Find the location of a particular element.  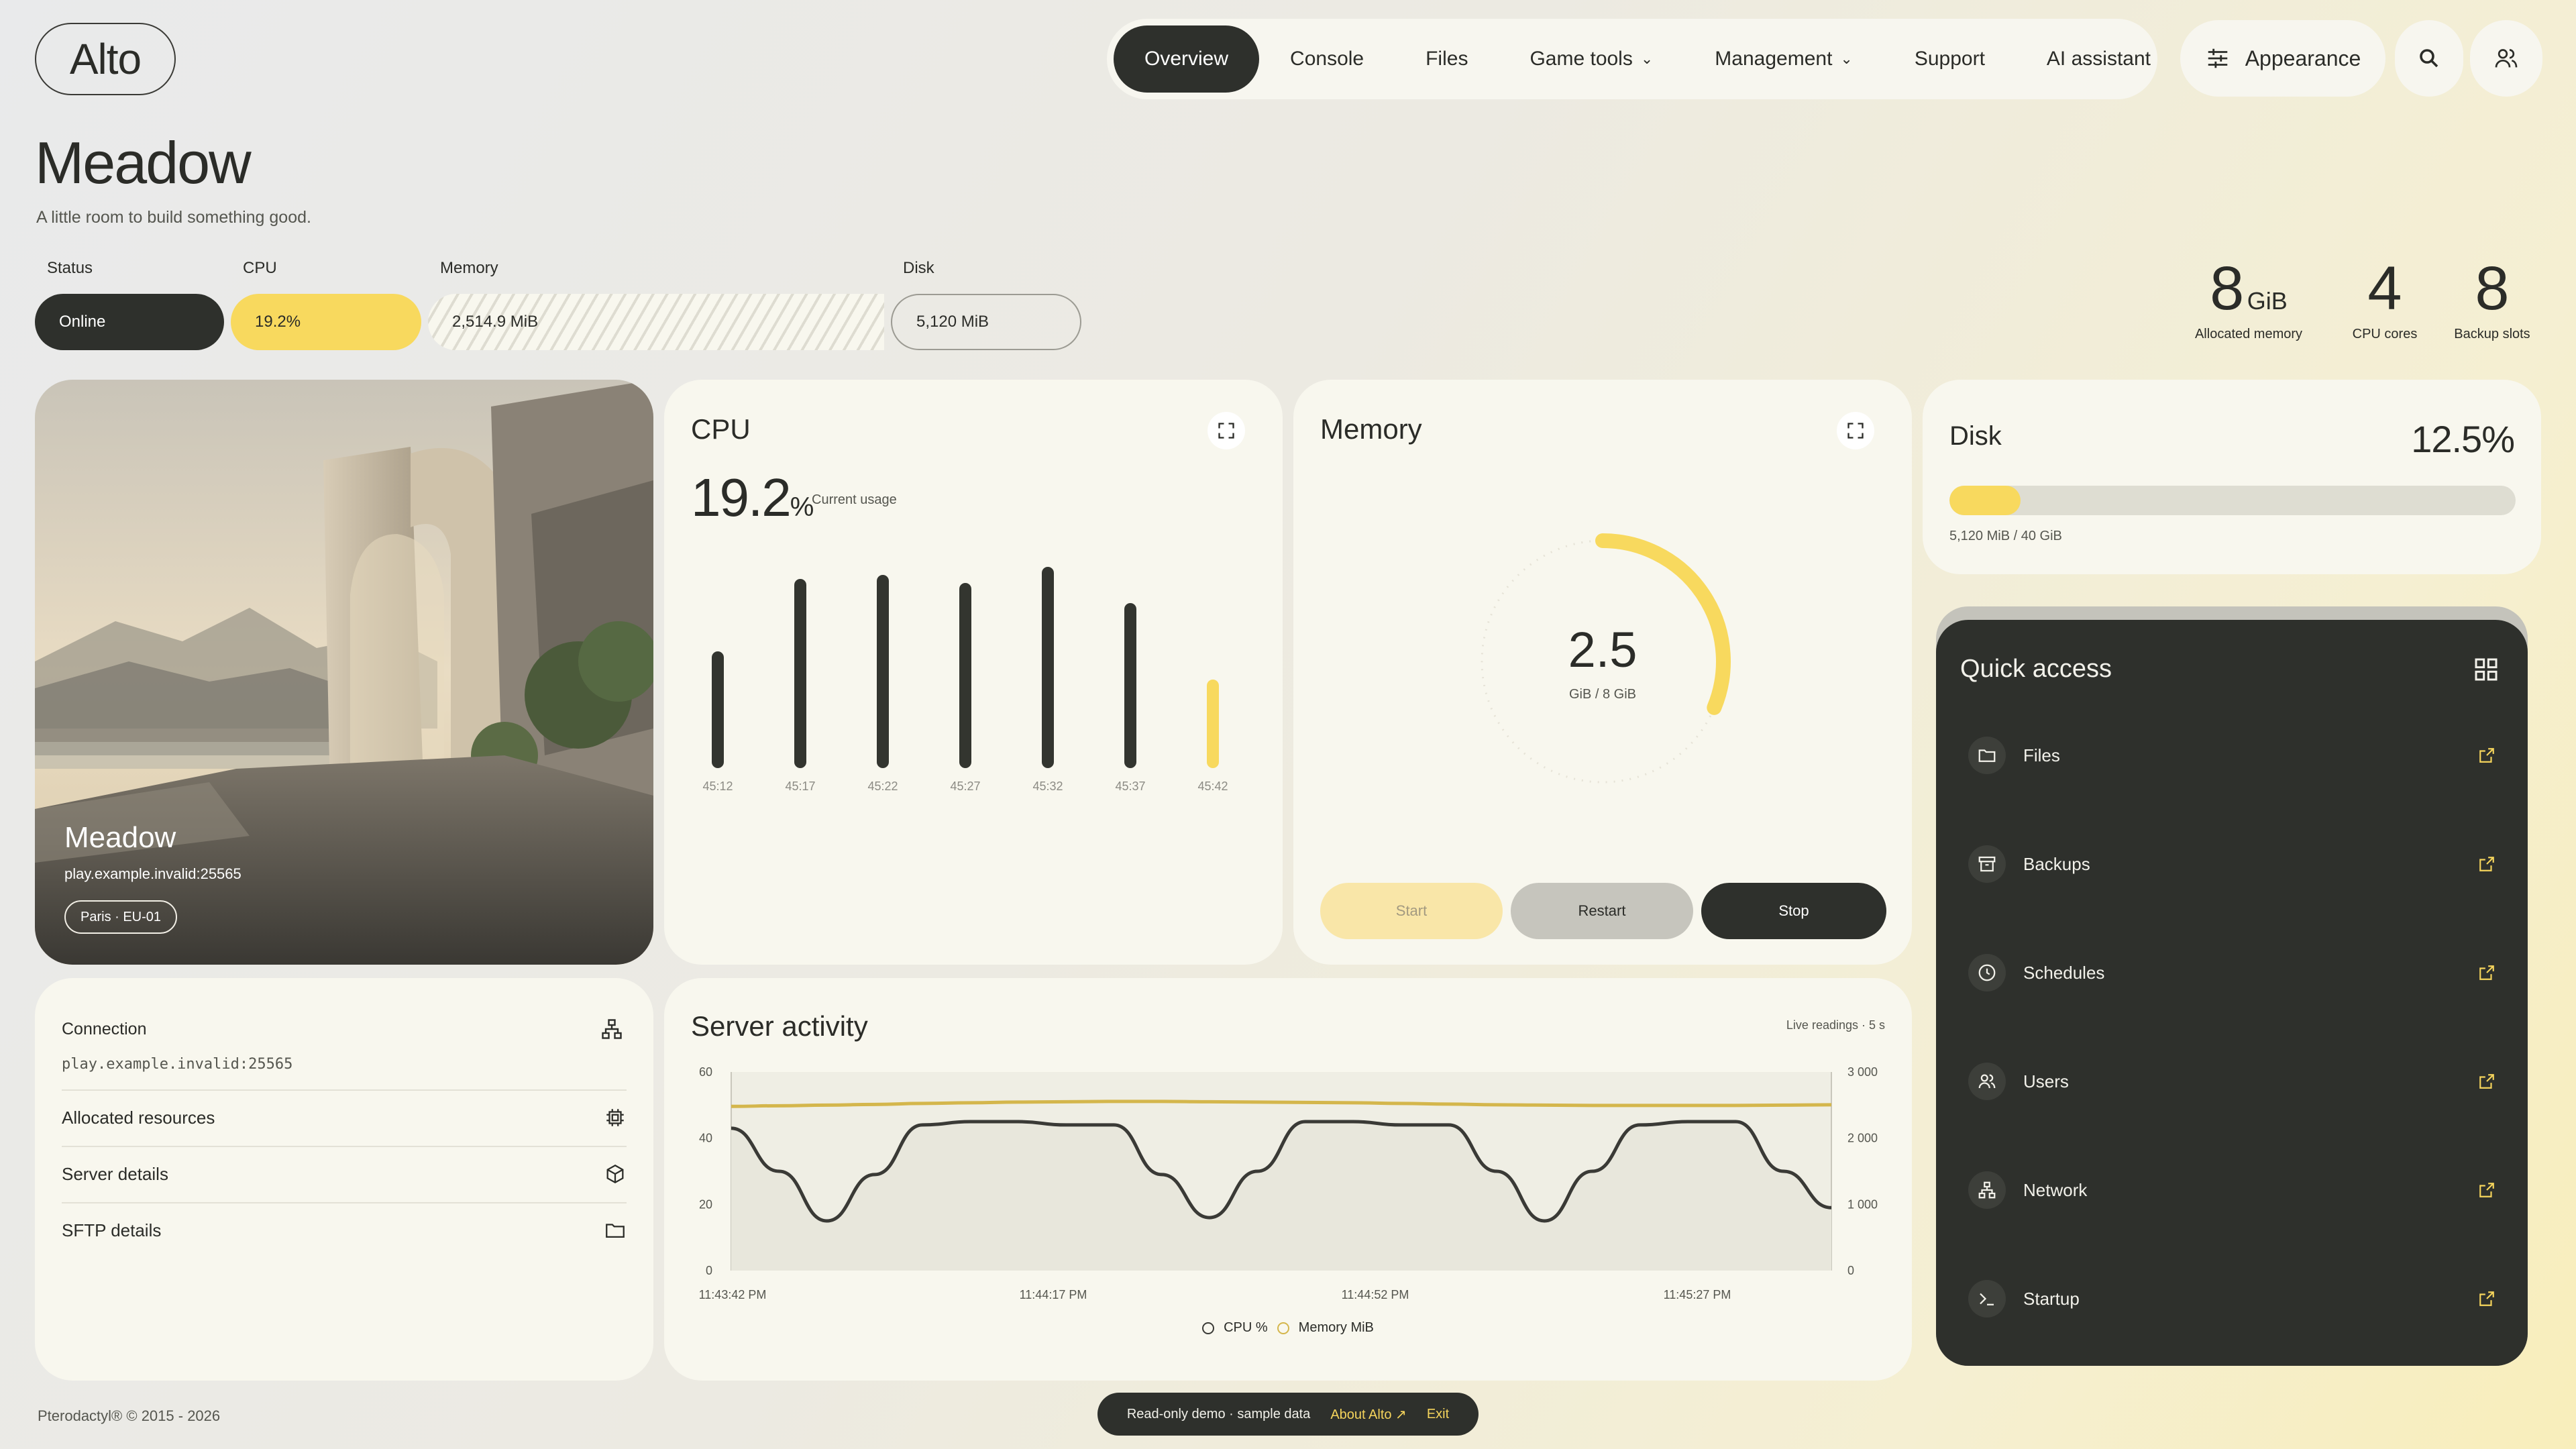

tab-overview: Overview is located at coordinates (1187, 59).